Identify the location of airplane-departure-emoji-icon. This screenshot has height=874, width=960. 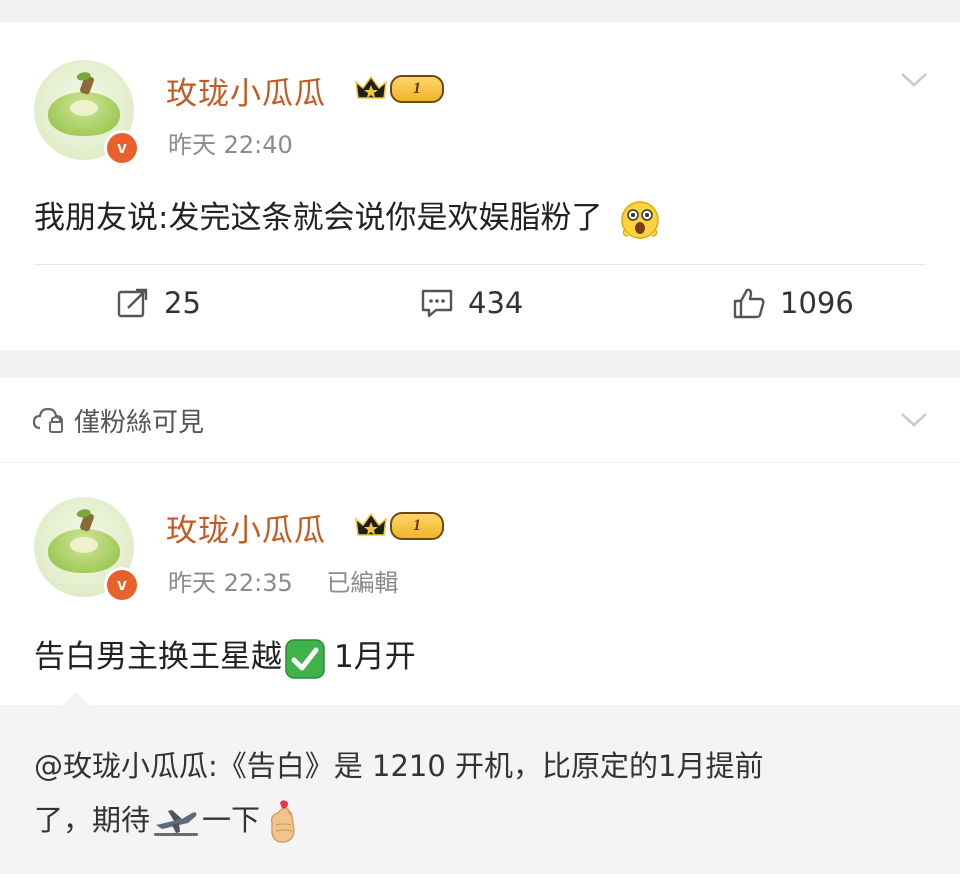
(176, 823).